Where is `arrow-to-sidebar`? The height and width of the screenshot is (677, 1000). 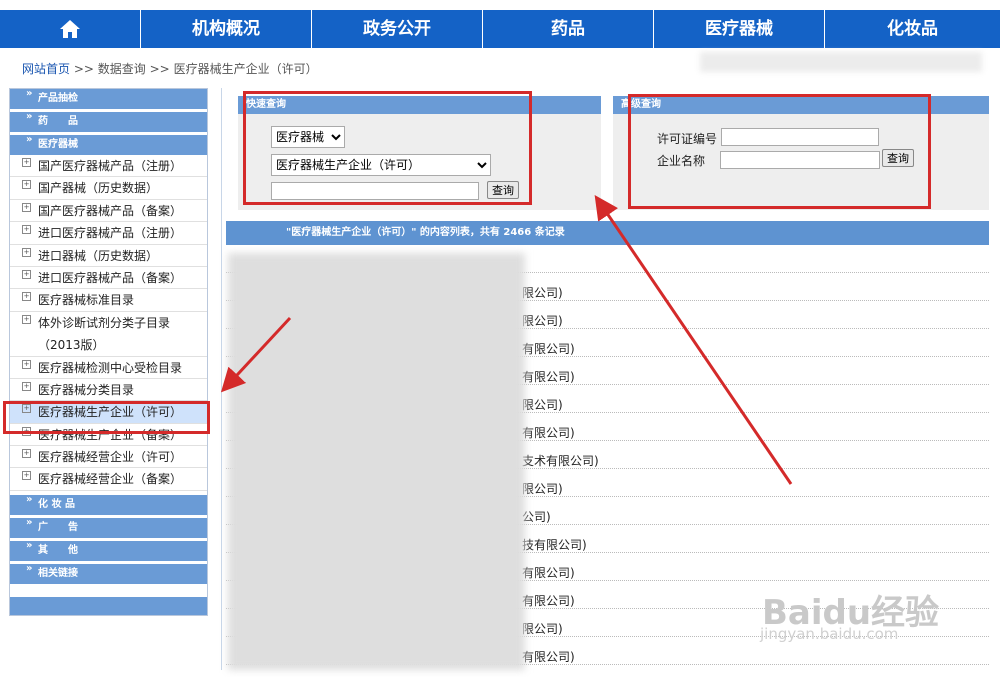 arrow-to-sidebar is located at coordinates (256, 354).